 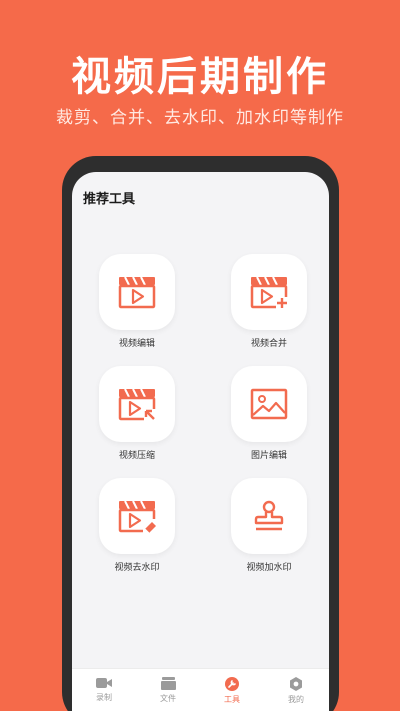 I want to click on tool-video-compress: 视频压缩, so click(x=137, y=413).